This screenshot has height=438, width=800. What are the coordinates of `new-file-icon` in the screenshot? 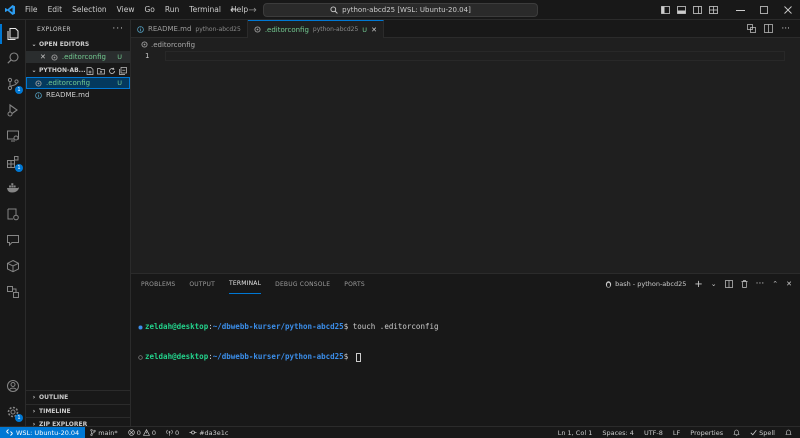 It's located at (90, 70).